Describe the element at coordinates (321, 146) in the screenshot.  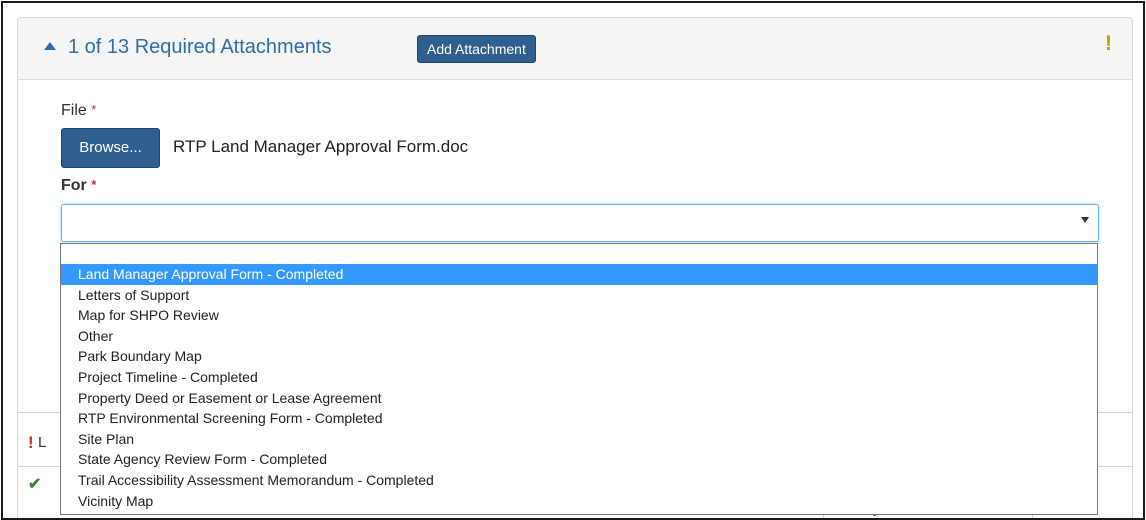
I see `selected-file-name: RTP Land Manager Approval Form.doc` at that location.